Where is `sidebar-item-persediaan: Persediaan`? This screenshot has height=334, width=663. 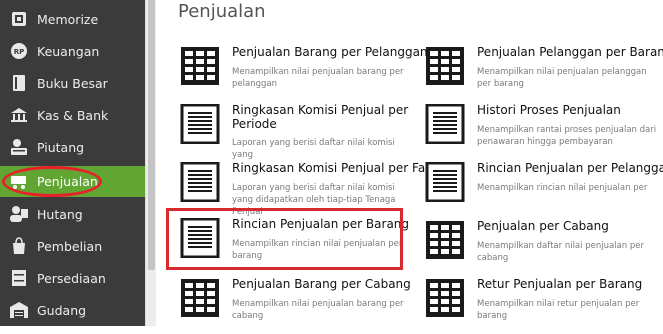 sidebar-item-persediaan: Persediaan is located at coordinates (72, 278).